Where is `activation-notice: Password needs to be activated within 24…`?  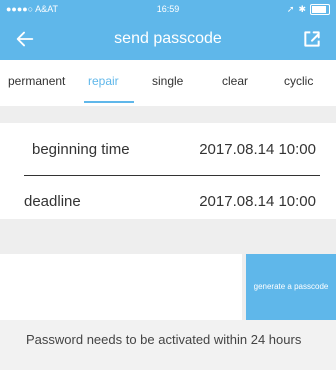
activation-notice: Password needs to be activated within 24… is located at coordinates (168, 345).